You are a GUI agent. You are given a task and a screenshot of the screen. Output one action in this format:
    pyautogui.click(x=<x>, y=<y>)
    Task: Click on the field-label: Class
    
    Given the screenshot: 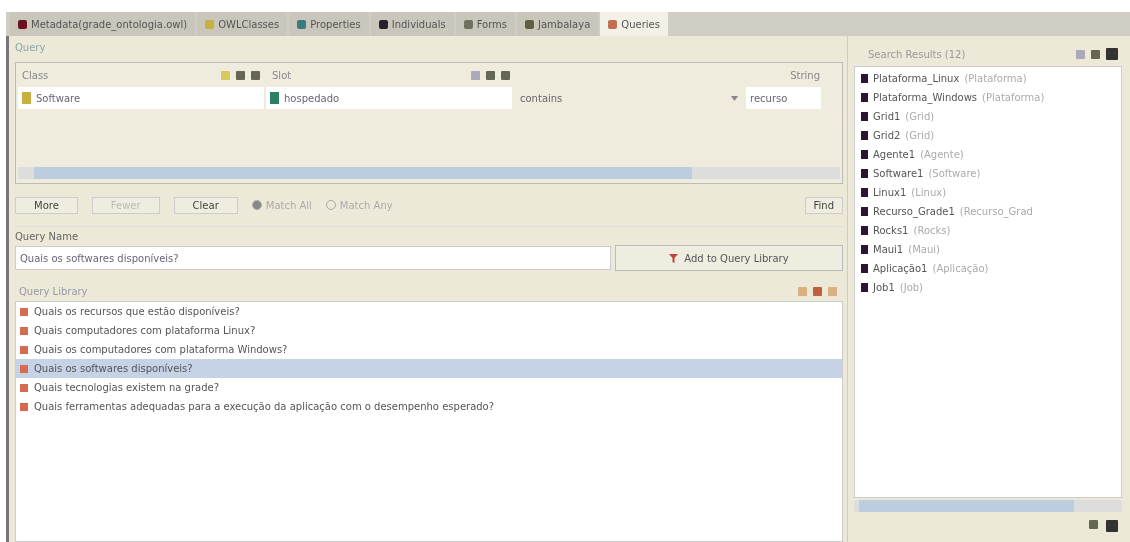 What is the action you would take?
    pyautogui.click(x=35, y=75)
    